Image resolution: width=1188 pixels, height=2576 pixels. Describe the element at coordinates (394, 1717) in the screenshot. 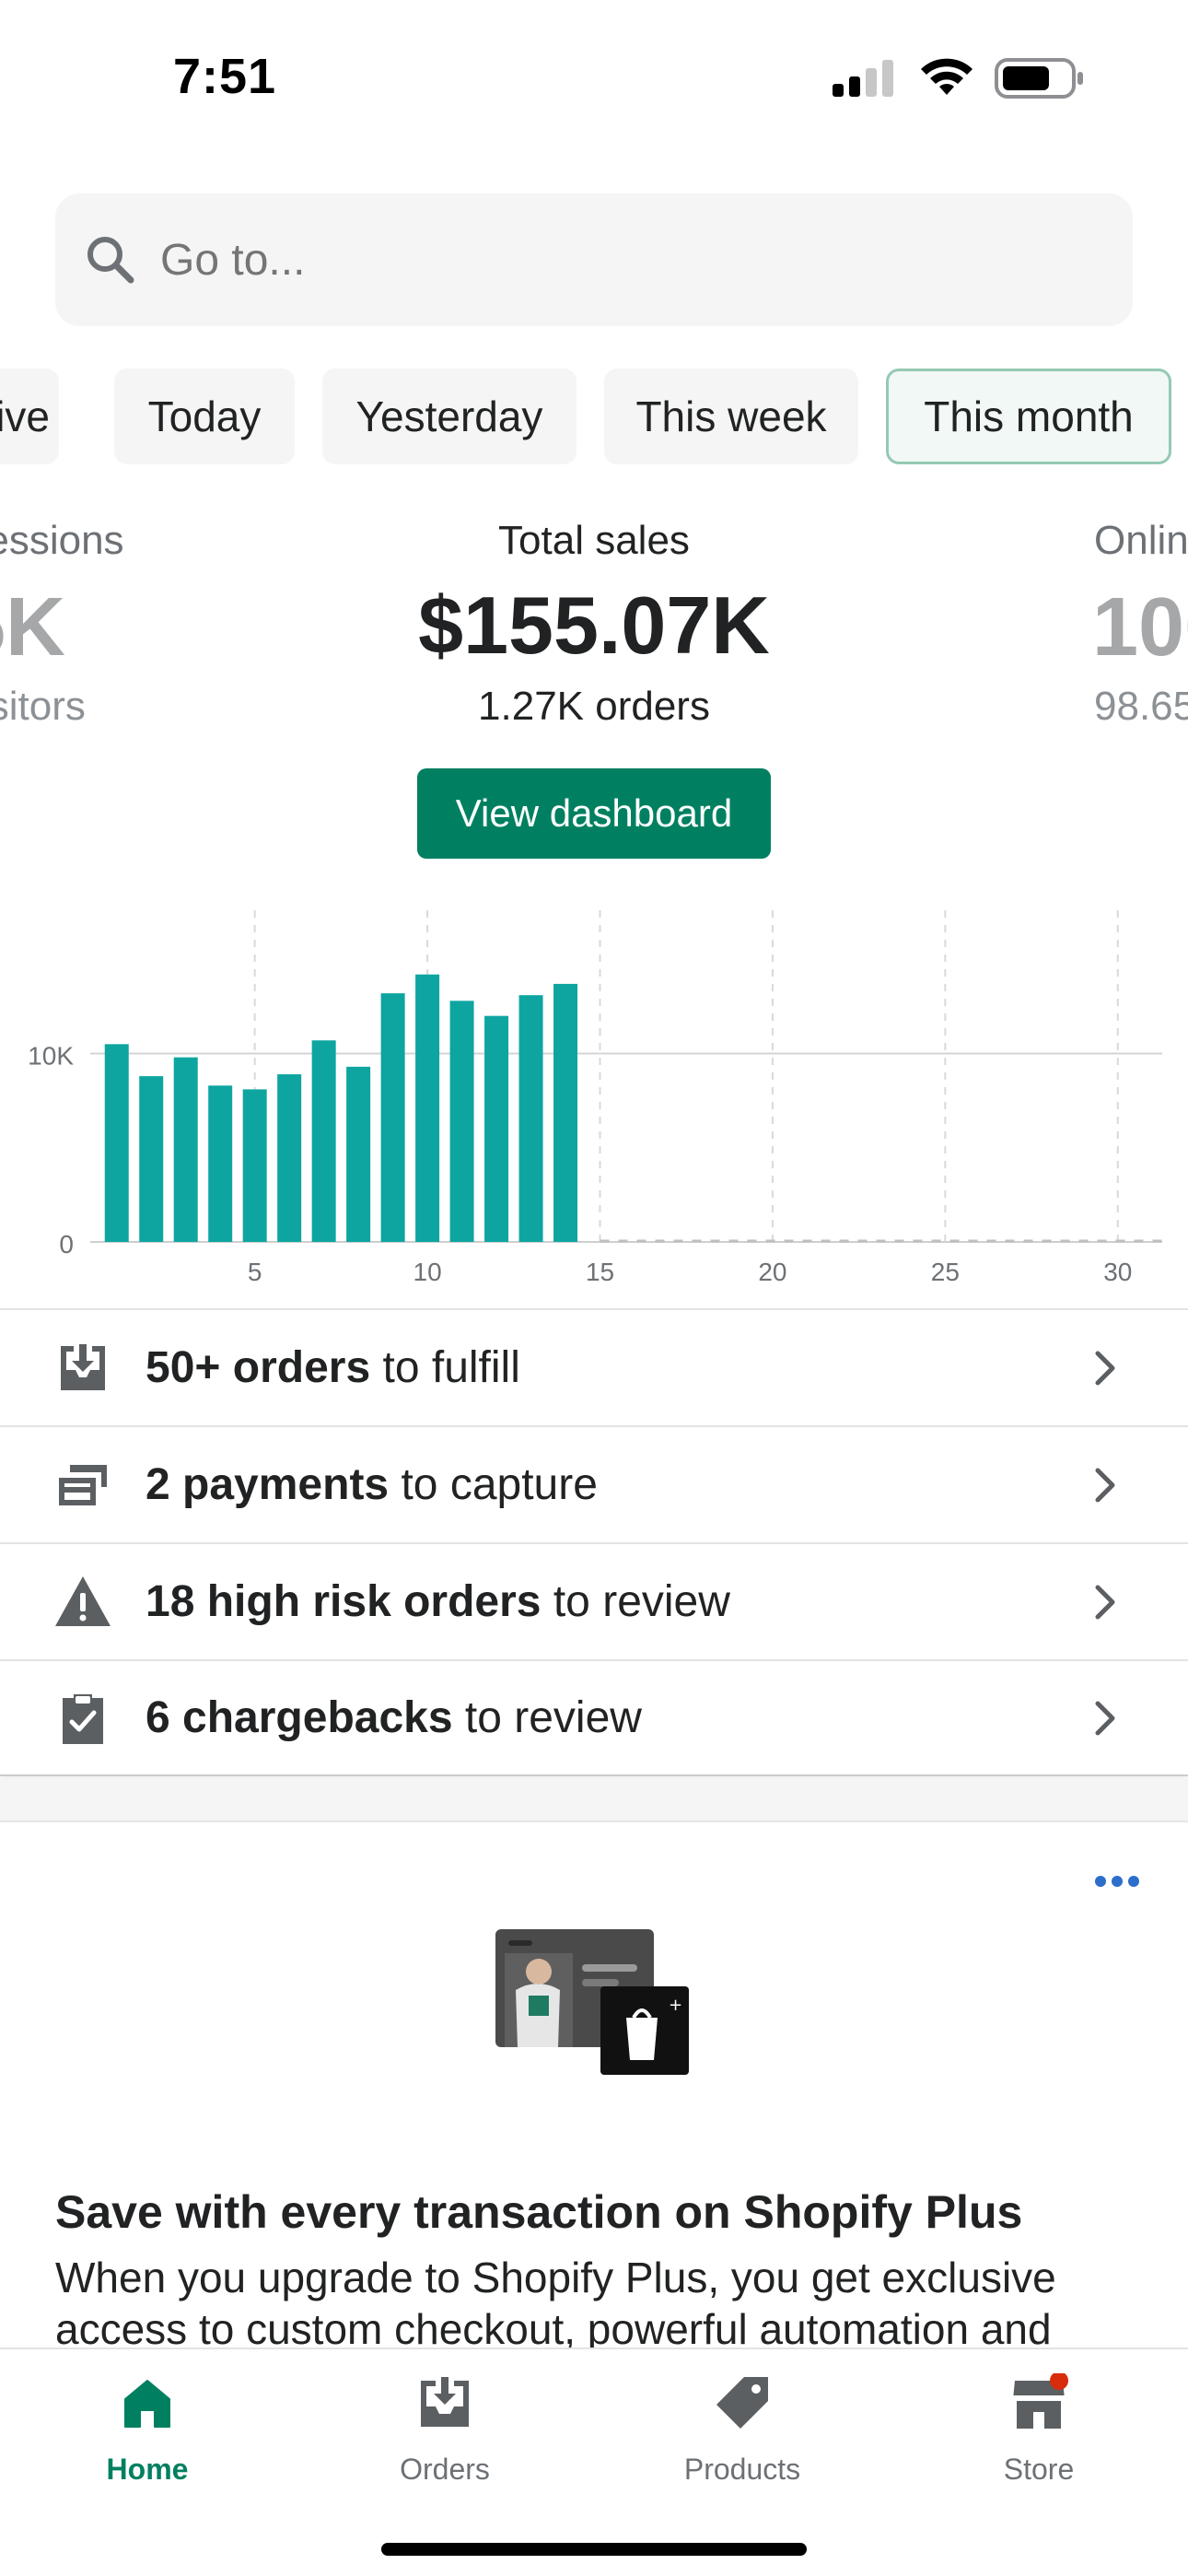

I see `task-text: 6 chargebacks to review` at that location.